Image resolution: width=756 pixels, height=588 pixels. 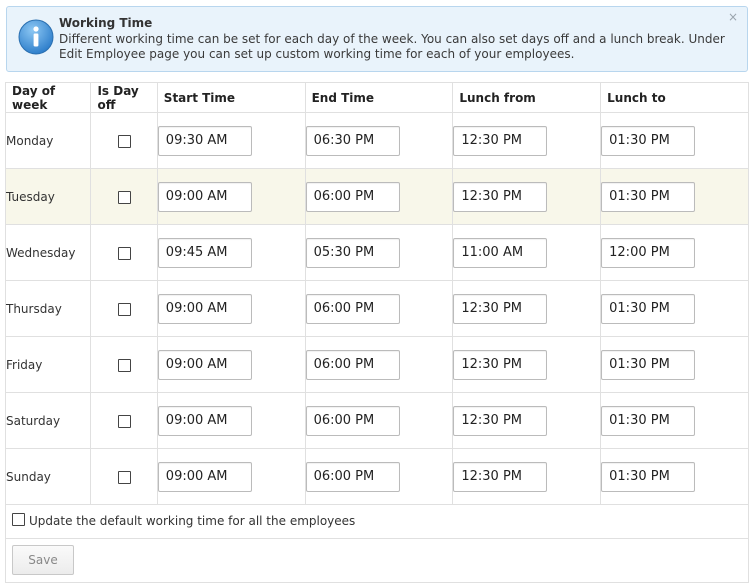 I want to click on day-name: Thursday, so click(x=48, y=308).